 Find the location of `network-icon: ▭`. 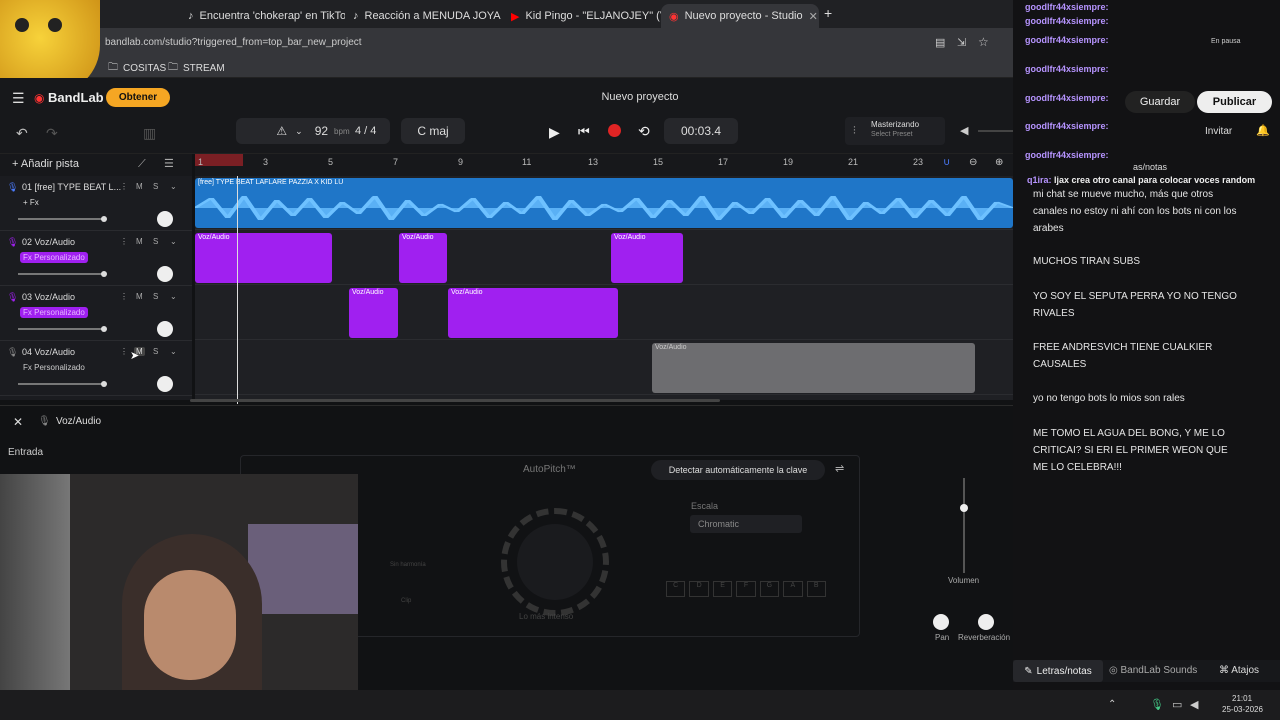

network-icon: ▭ is located at coordinates (1177, 704).